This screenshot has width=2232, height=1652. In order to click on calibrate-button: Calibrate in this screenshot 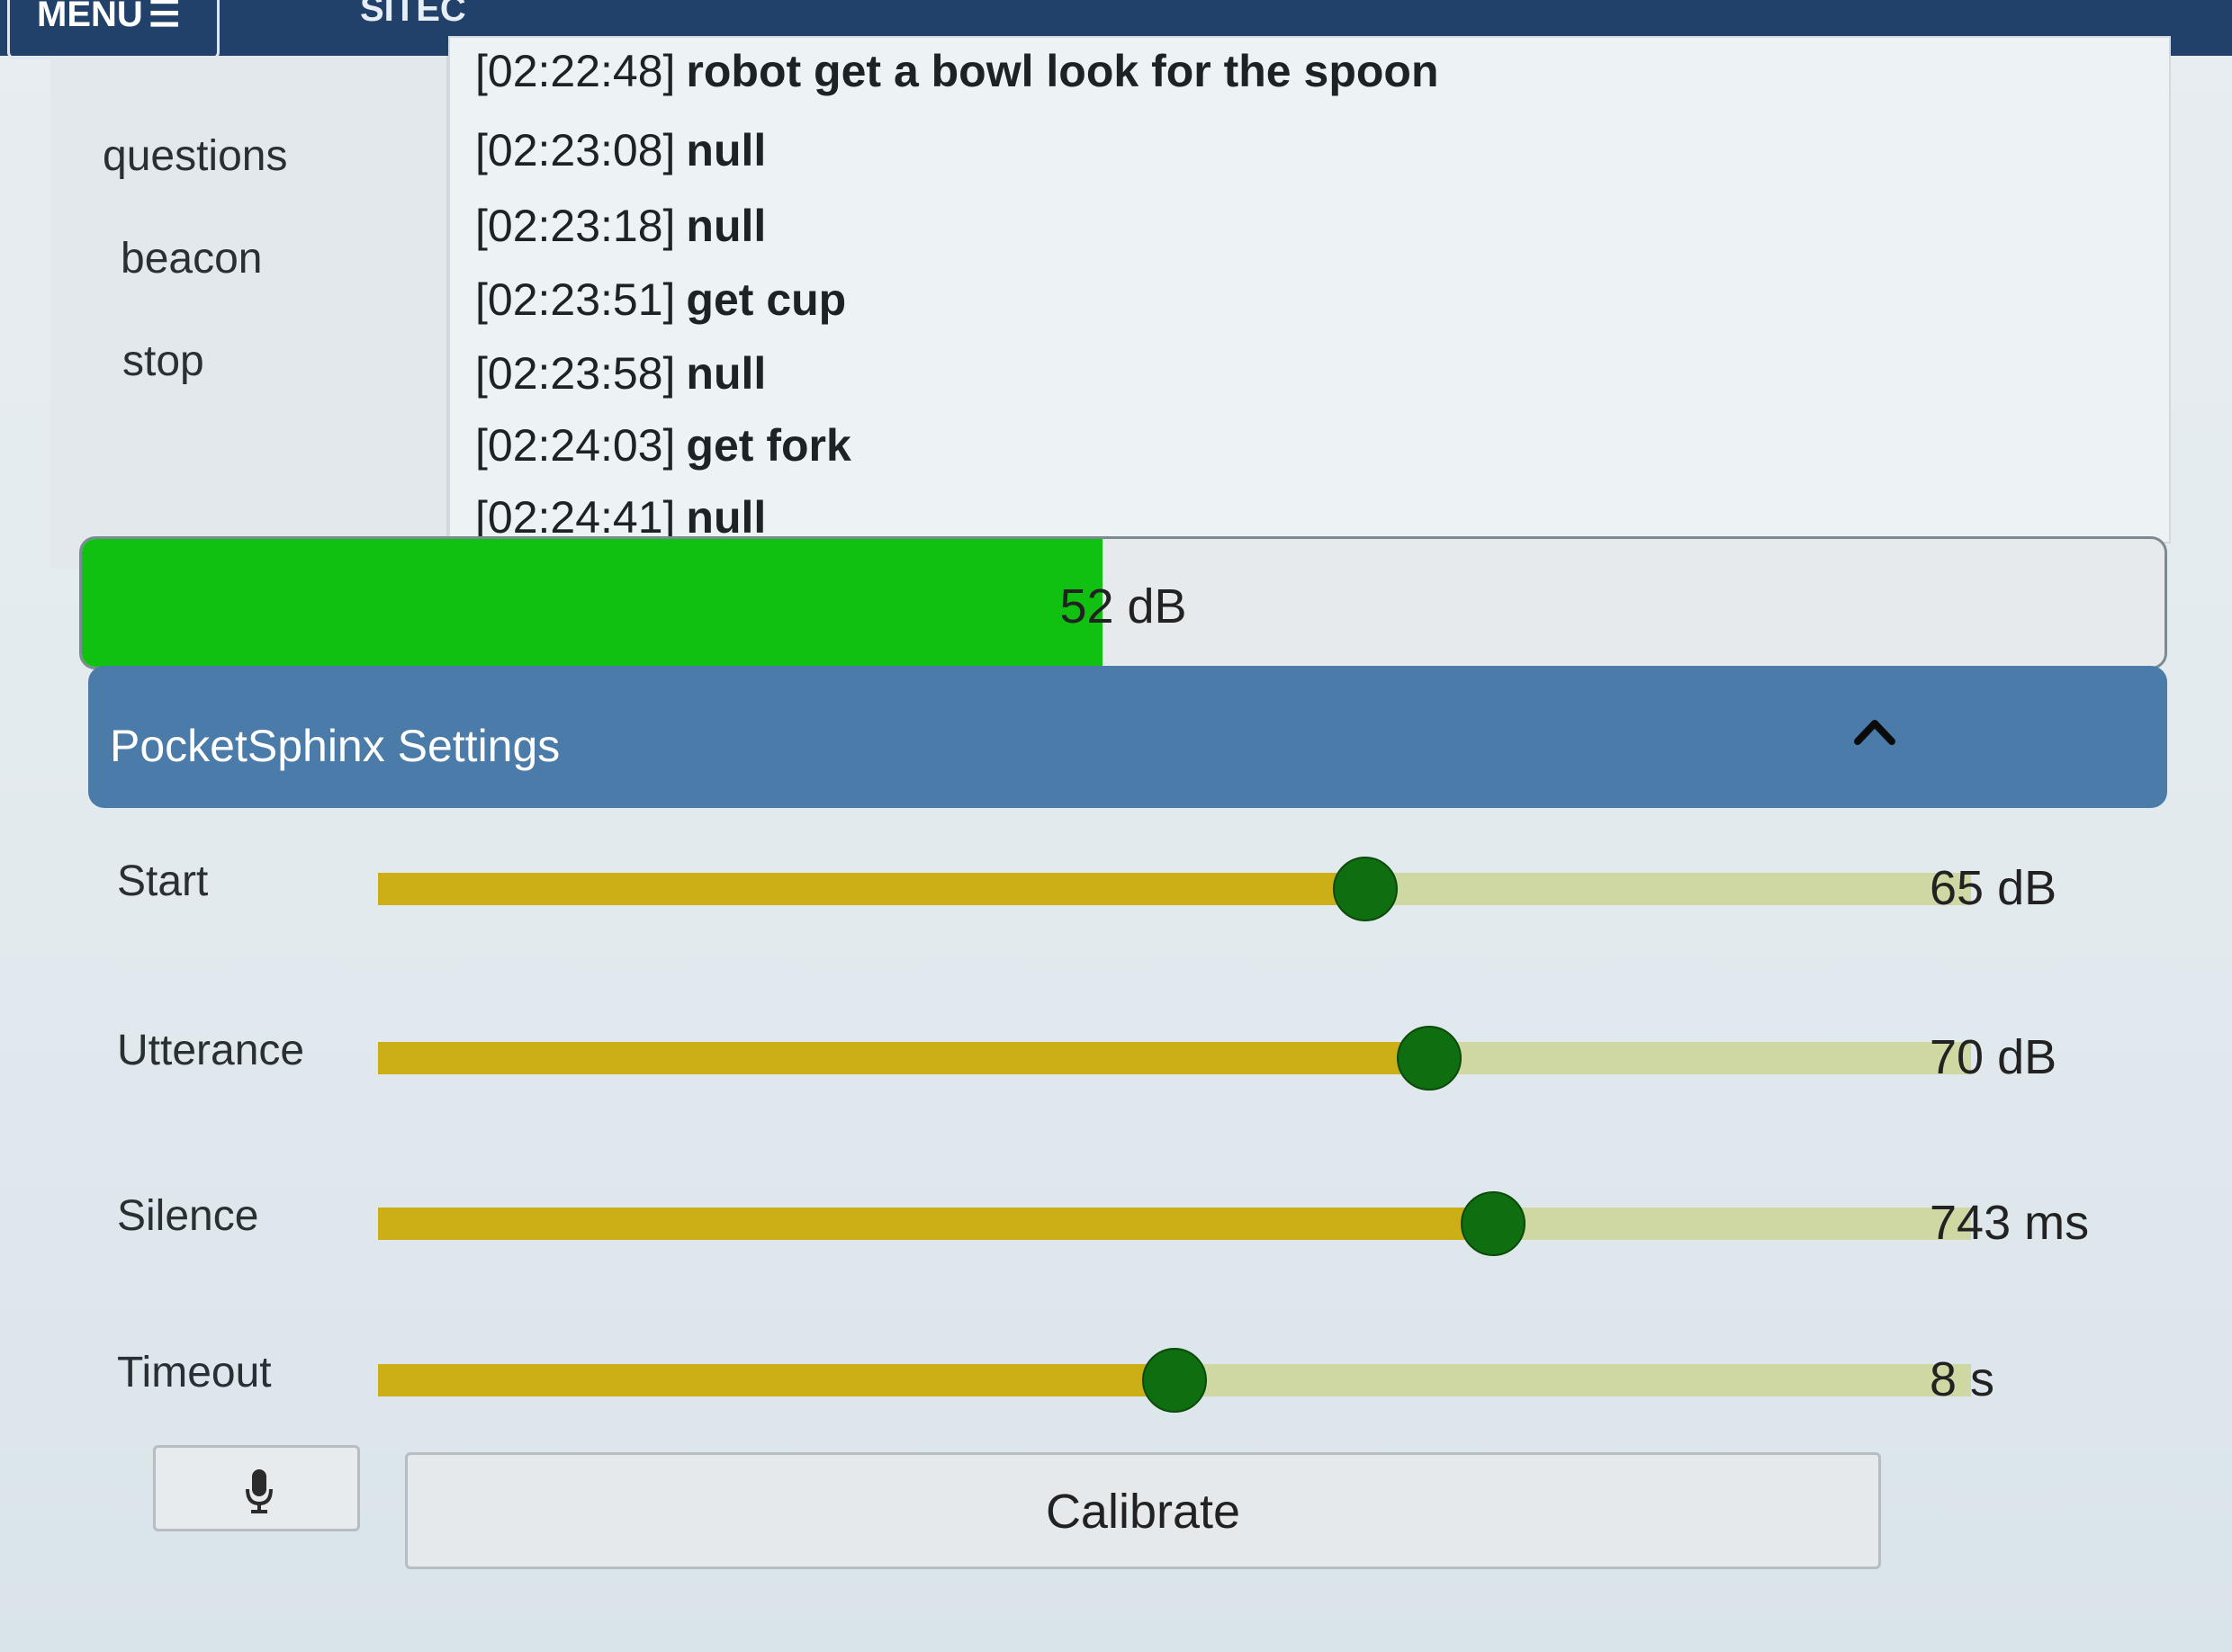, I will do `click(1143, 1510)`.